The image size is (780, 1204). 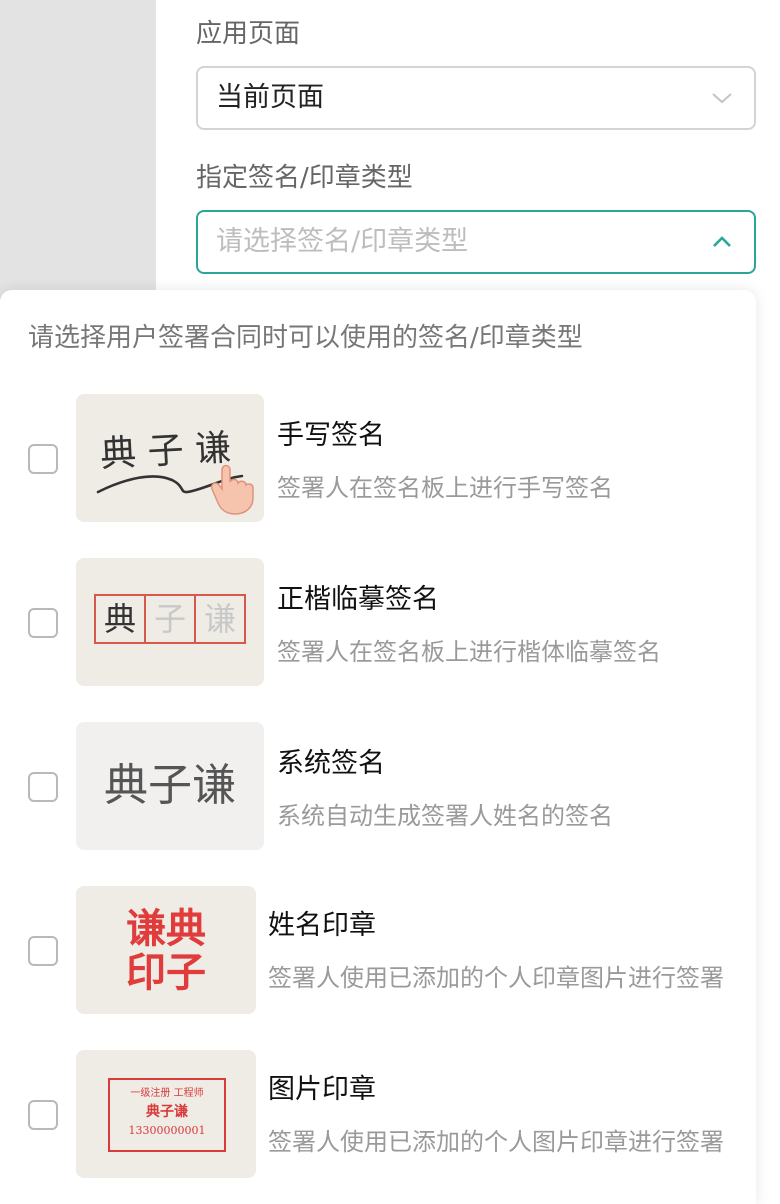 I want to click on copy-char: 子, so click(x=171, y=619).